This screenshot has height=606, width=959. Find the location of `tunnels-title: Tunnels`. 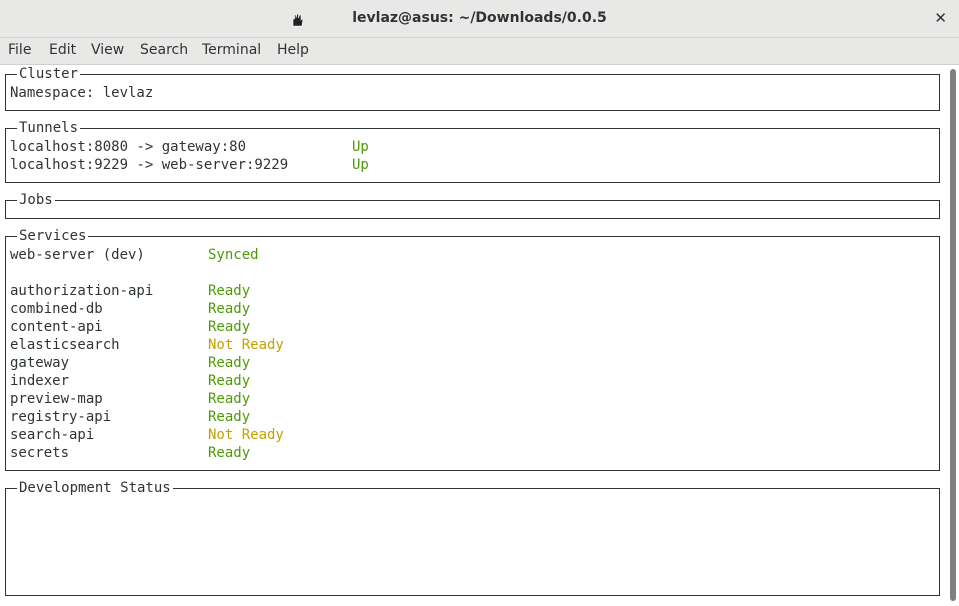

tunnels-title: Tunnels is located at coordinates (49, 128).